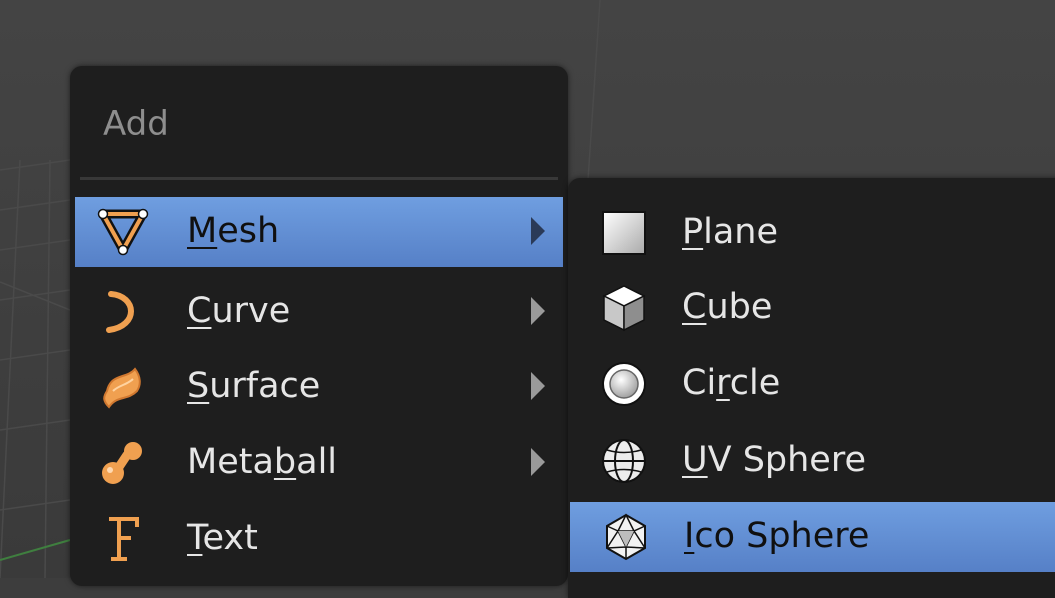 The width and height of the screenshot is (1055, 598). I want to click on mesh-icon, so click(123, 232).